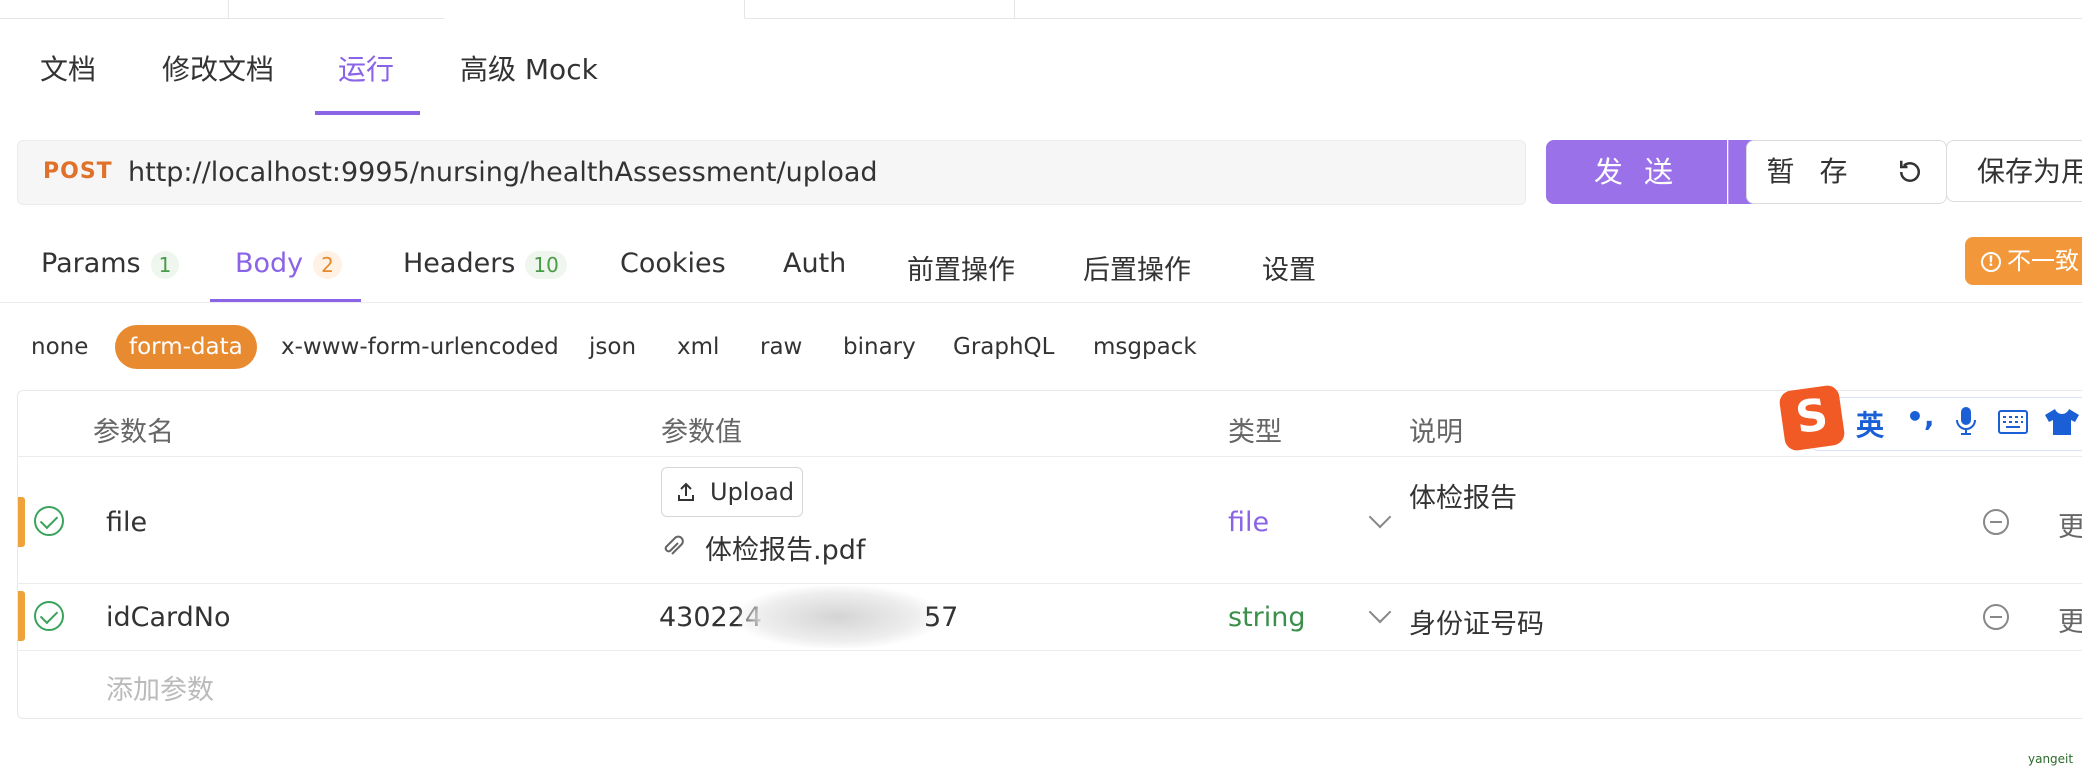 The image size is (2082, 774). What do you see at coordinates (2013, 422) in the screenshot?
I see `keyboard-icon` at bounding box center [2013, 422].